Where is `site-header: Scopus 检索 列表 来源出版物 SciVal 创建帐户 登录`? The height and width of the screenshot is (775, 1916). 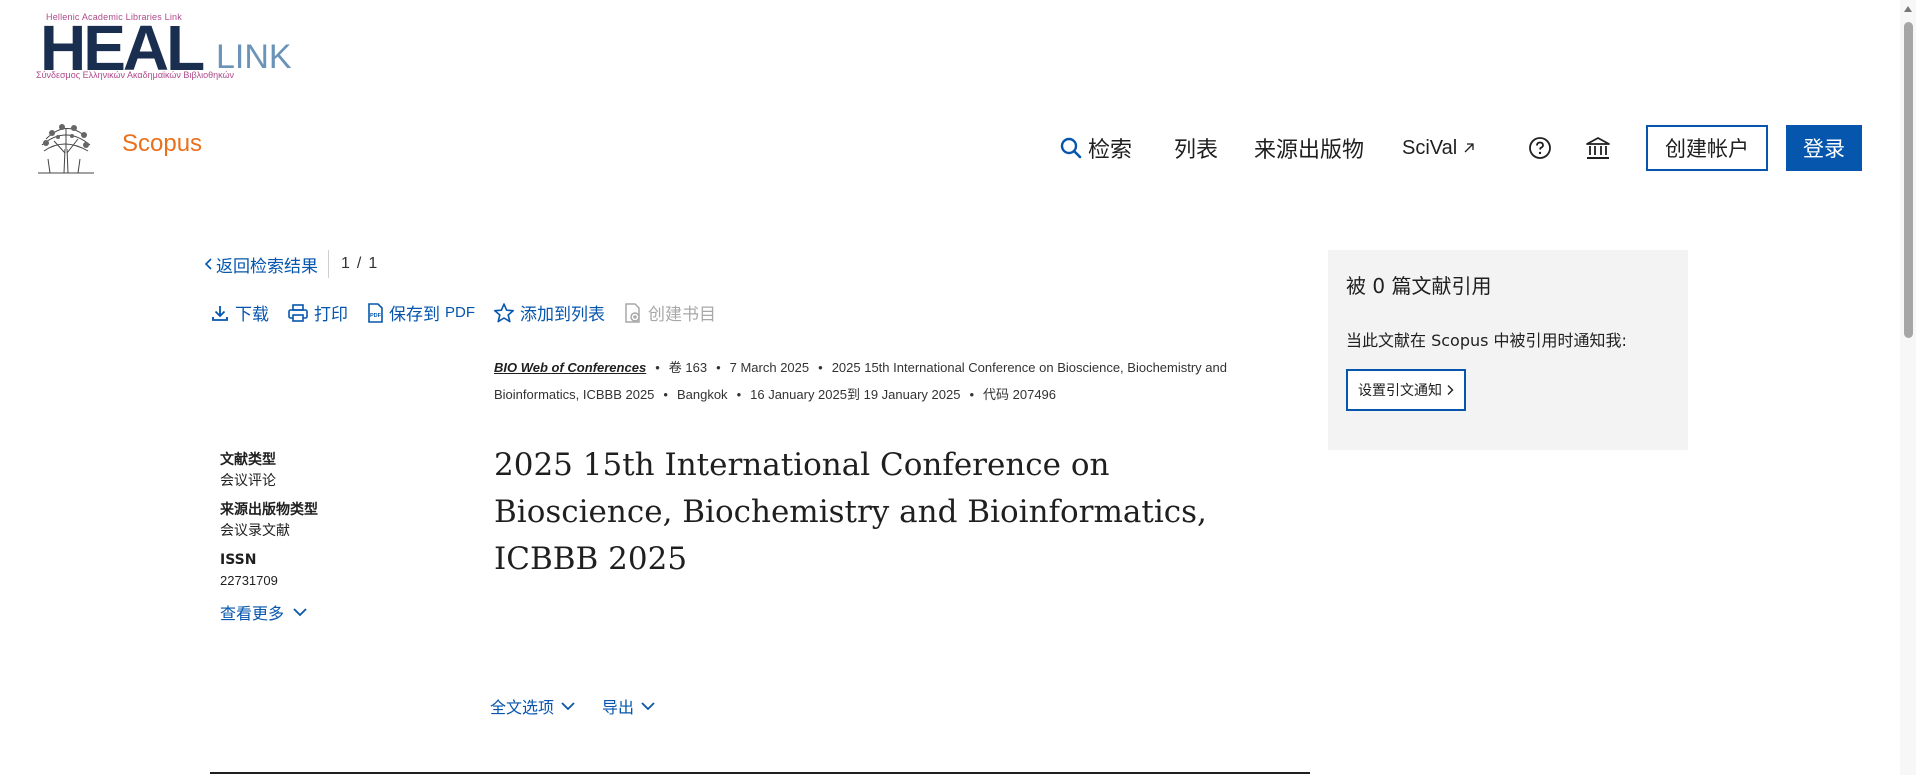
site-header: Scopus 检索 列表 来源出版物 SciVal 创建帐户 登录 is located at coordinates (958, 148).